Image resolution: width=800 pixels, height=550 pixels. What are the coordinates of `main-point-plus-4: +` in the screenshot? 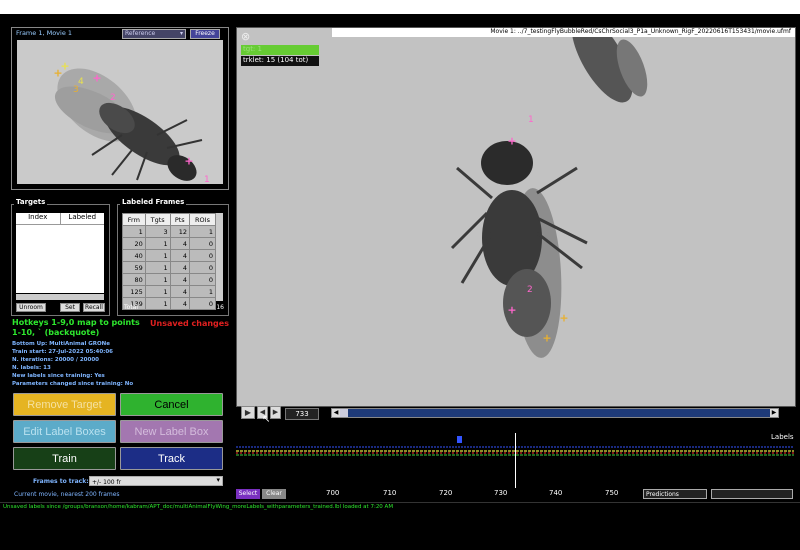 It's located at (546, 338).